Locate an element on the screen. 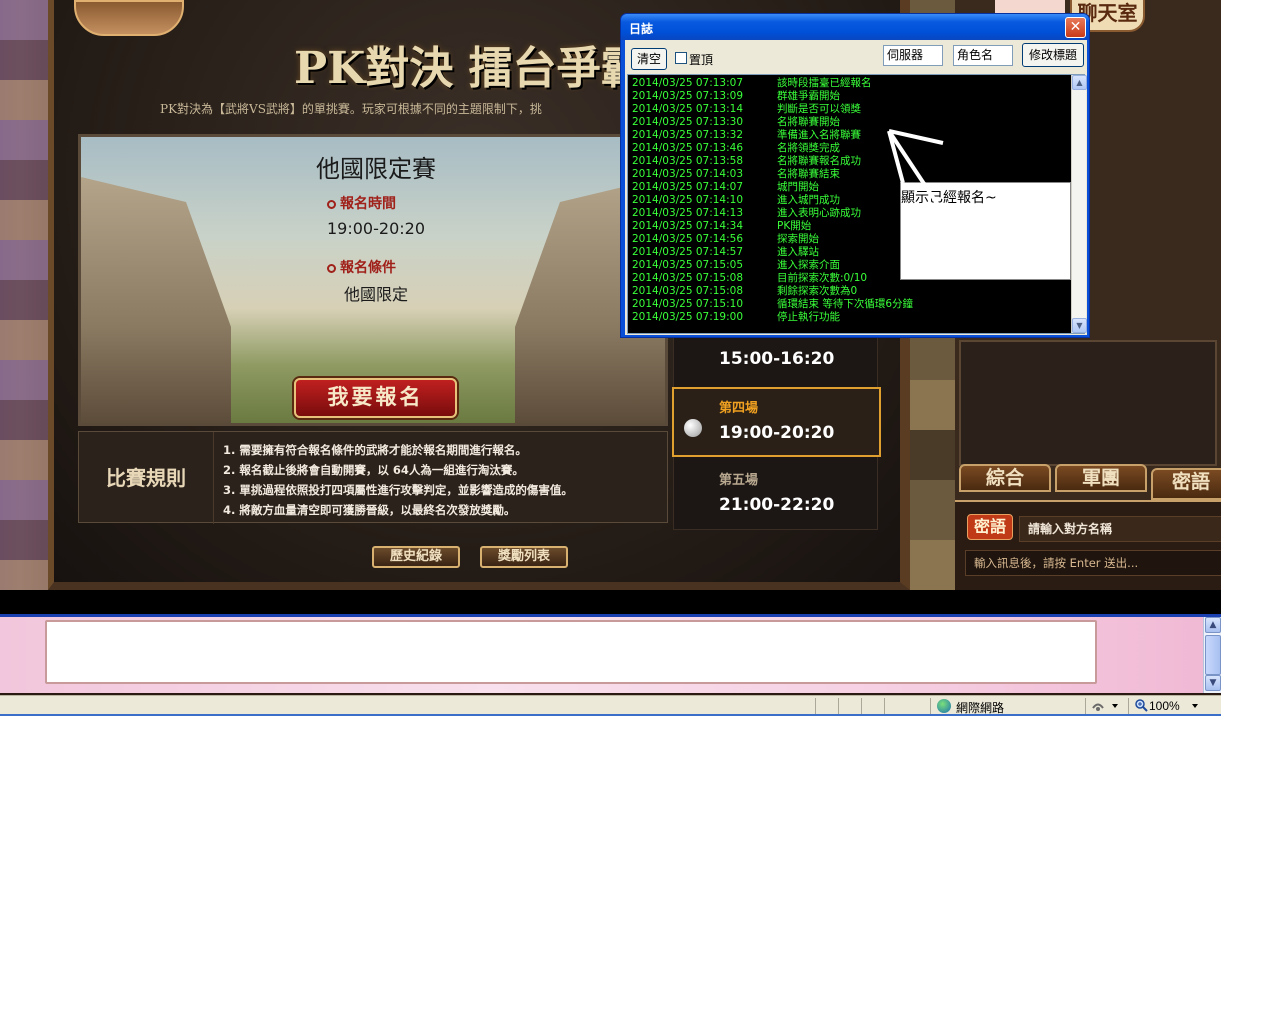 The width and height of the screenshot is (1280, 1024). schedule-slot-selected: 第四場 19:00-20:20 is located at coordinates (776, 422).